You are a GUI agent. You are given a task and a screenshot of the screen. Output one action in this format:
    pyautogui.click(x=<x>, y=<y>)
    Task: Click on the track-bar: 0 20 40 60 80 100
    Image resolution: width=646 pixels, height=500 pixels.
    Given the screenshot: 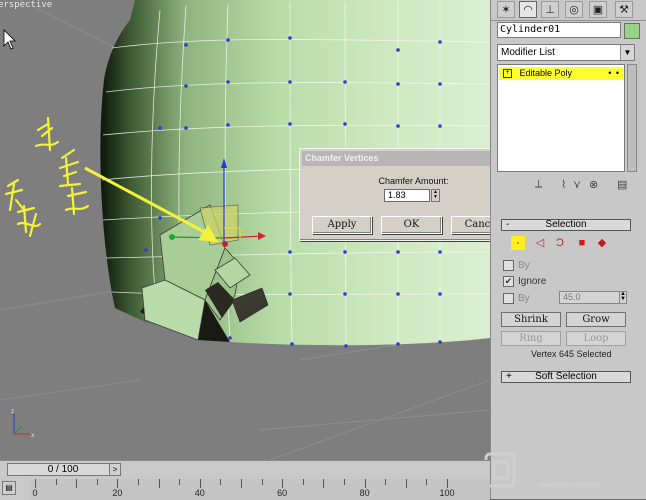 What is the action you would take?
    pyautogui.click(x=260, y=489)
    